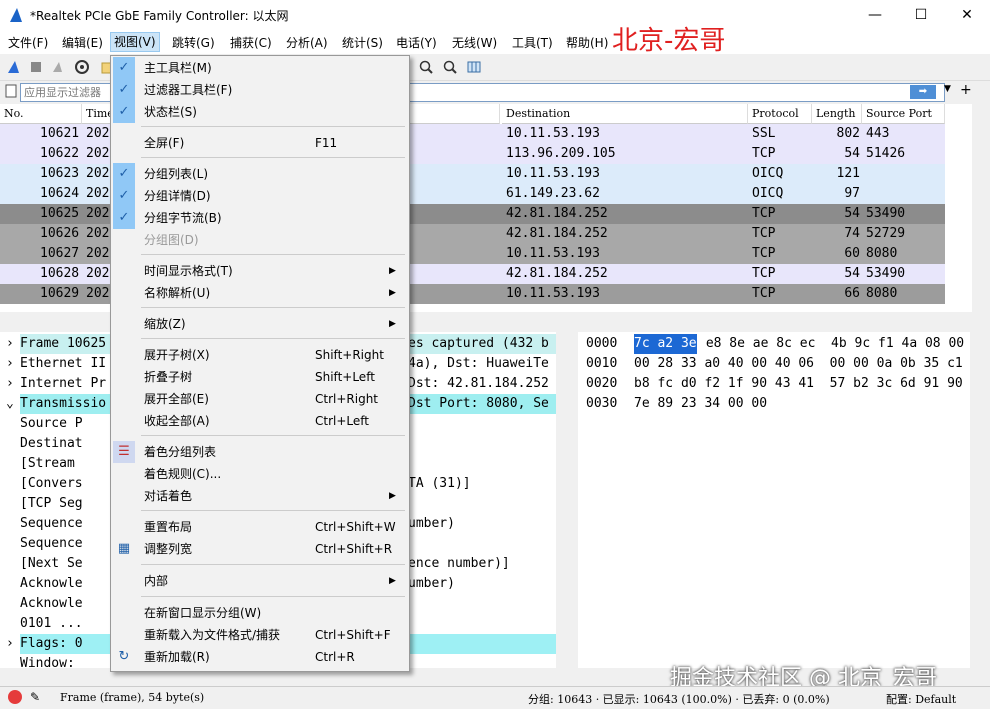 The width and height of the screenshot is (990, 709). Describe the element at coordinates (450, 67) in the screenshot. I see `zoom-out-icon` at that location.